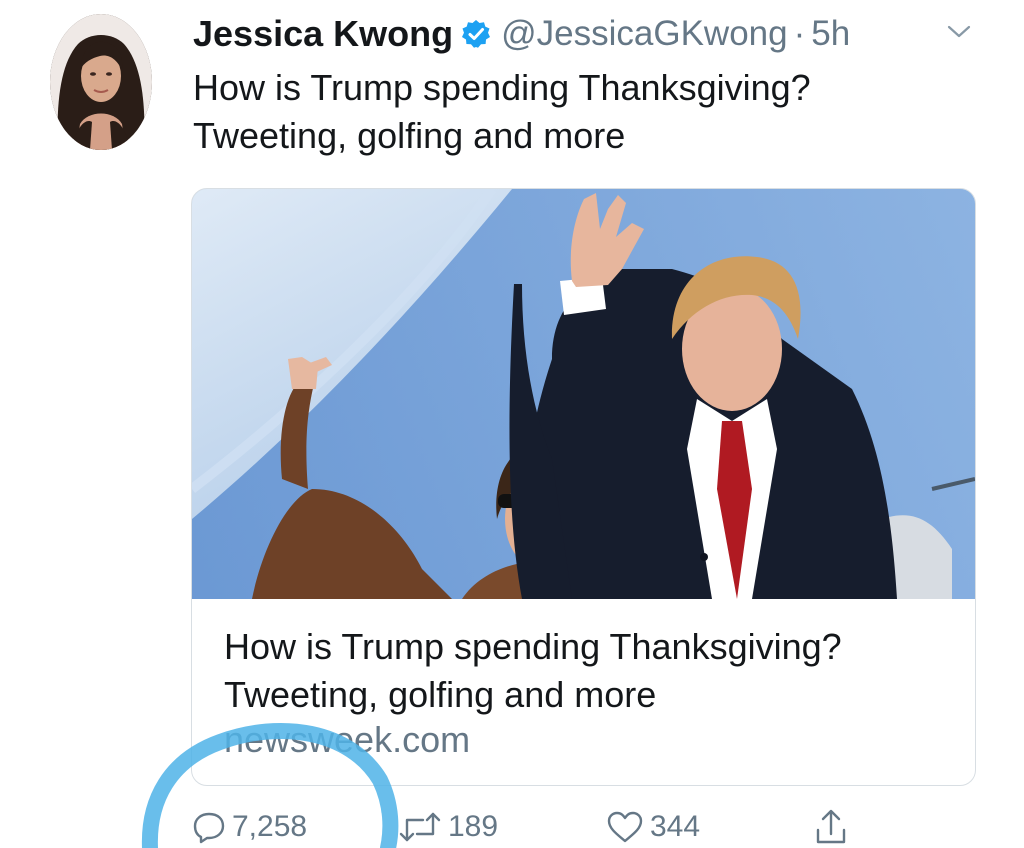  I want to click on like-count: 344, so click(675, 826).